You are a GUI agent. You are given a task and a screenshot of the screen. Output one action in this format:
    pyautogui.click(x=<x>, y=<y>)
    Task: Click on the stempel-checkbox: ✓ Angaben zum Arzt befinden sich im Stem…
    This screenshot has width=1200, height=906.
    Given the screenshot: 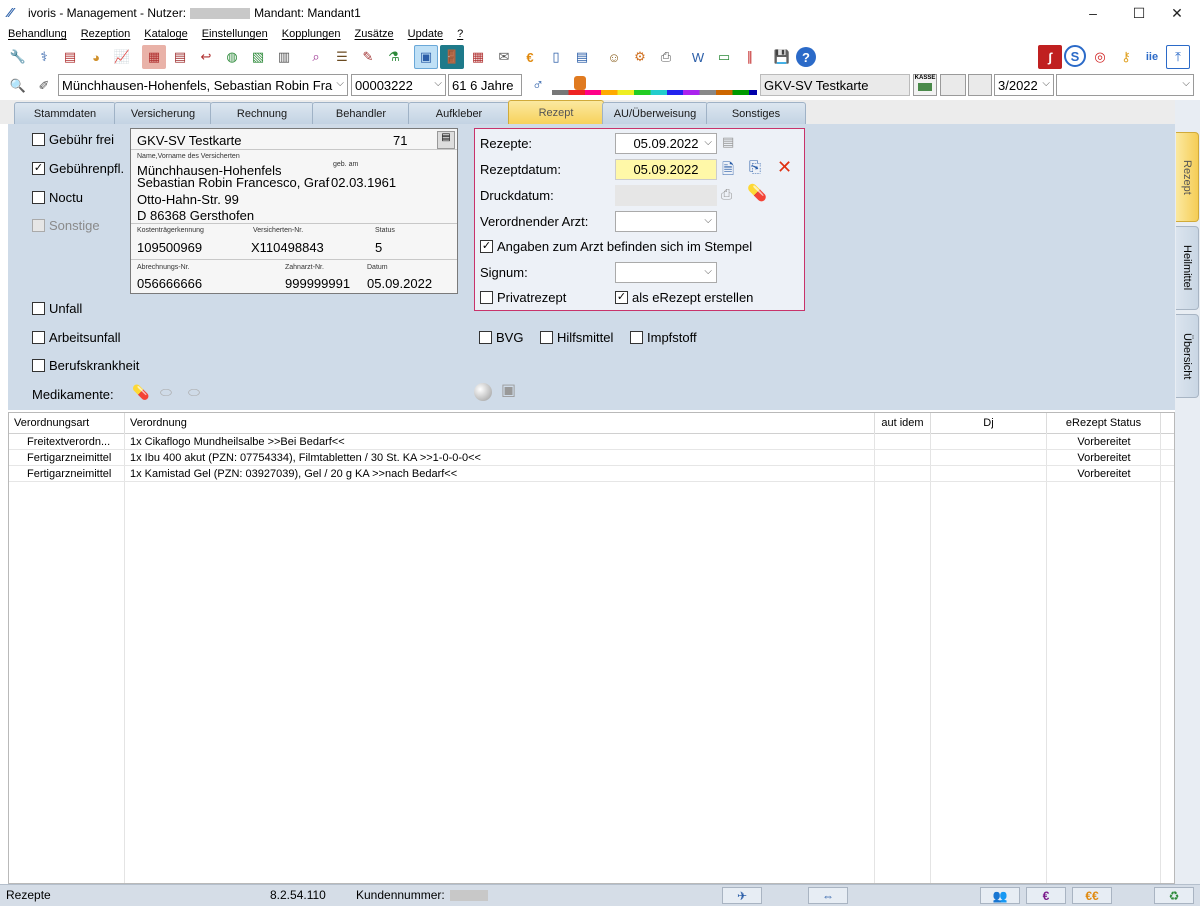 What is the action you would take?
    pyautogui.click(x=616, y=246)
    